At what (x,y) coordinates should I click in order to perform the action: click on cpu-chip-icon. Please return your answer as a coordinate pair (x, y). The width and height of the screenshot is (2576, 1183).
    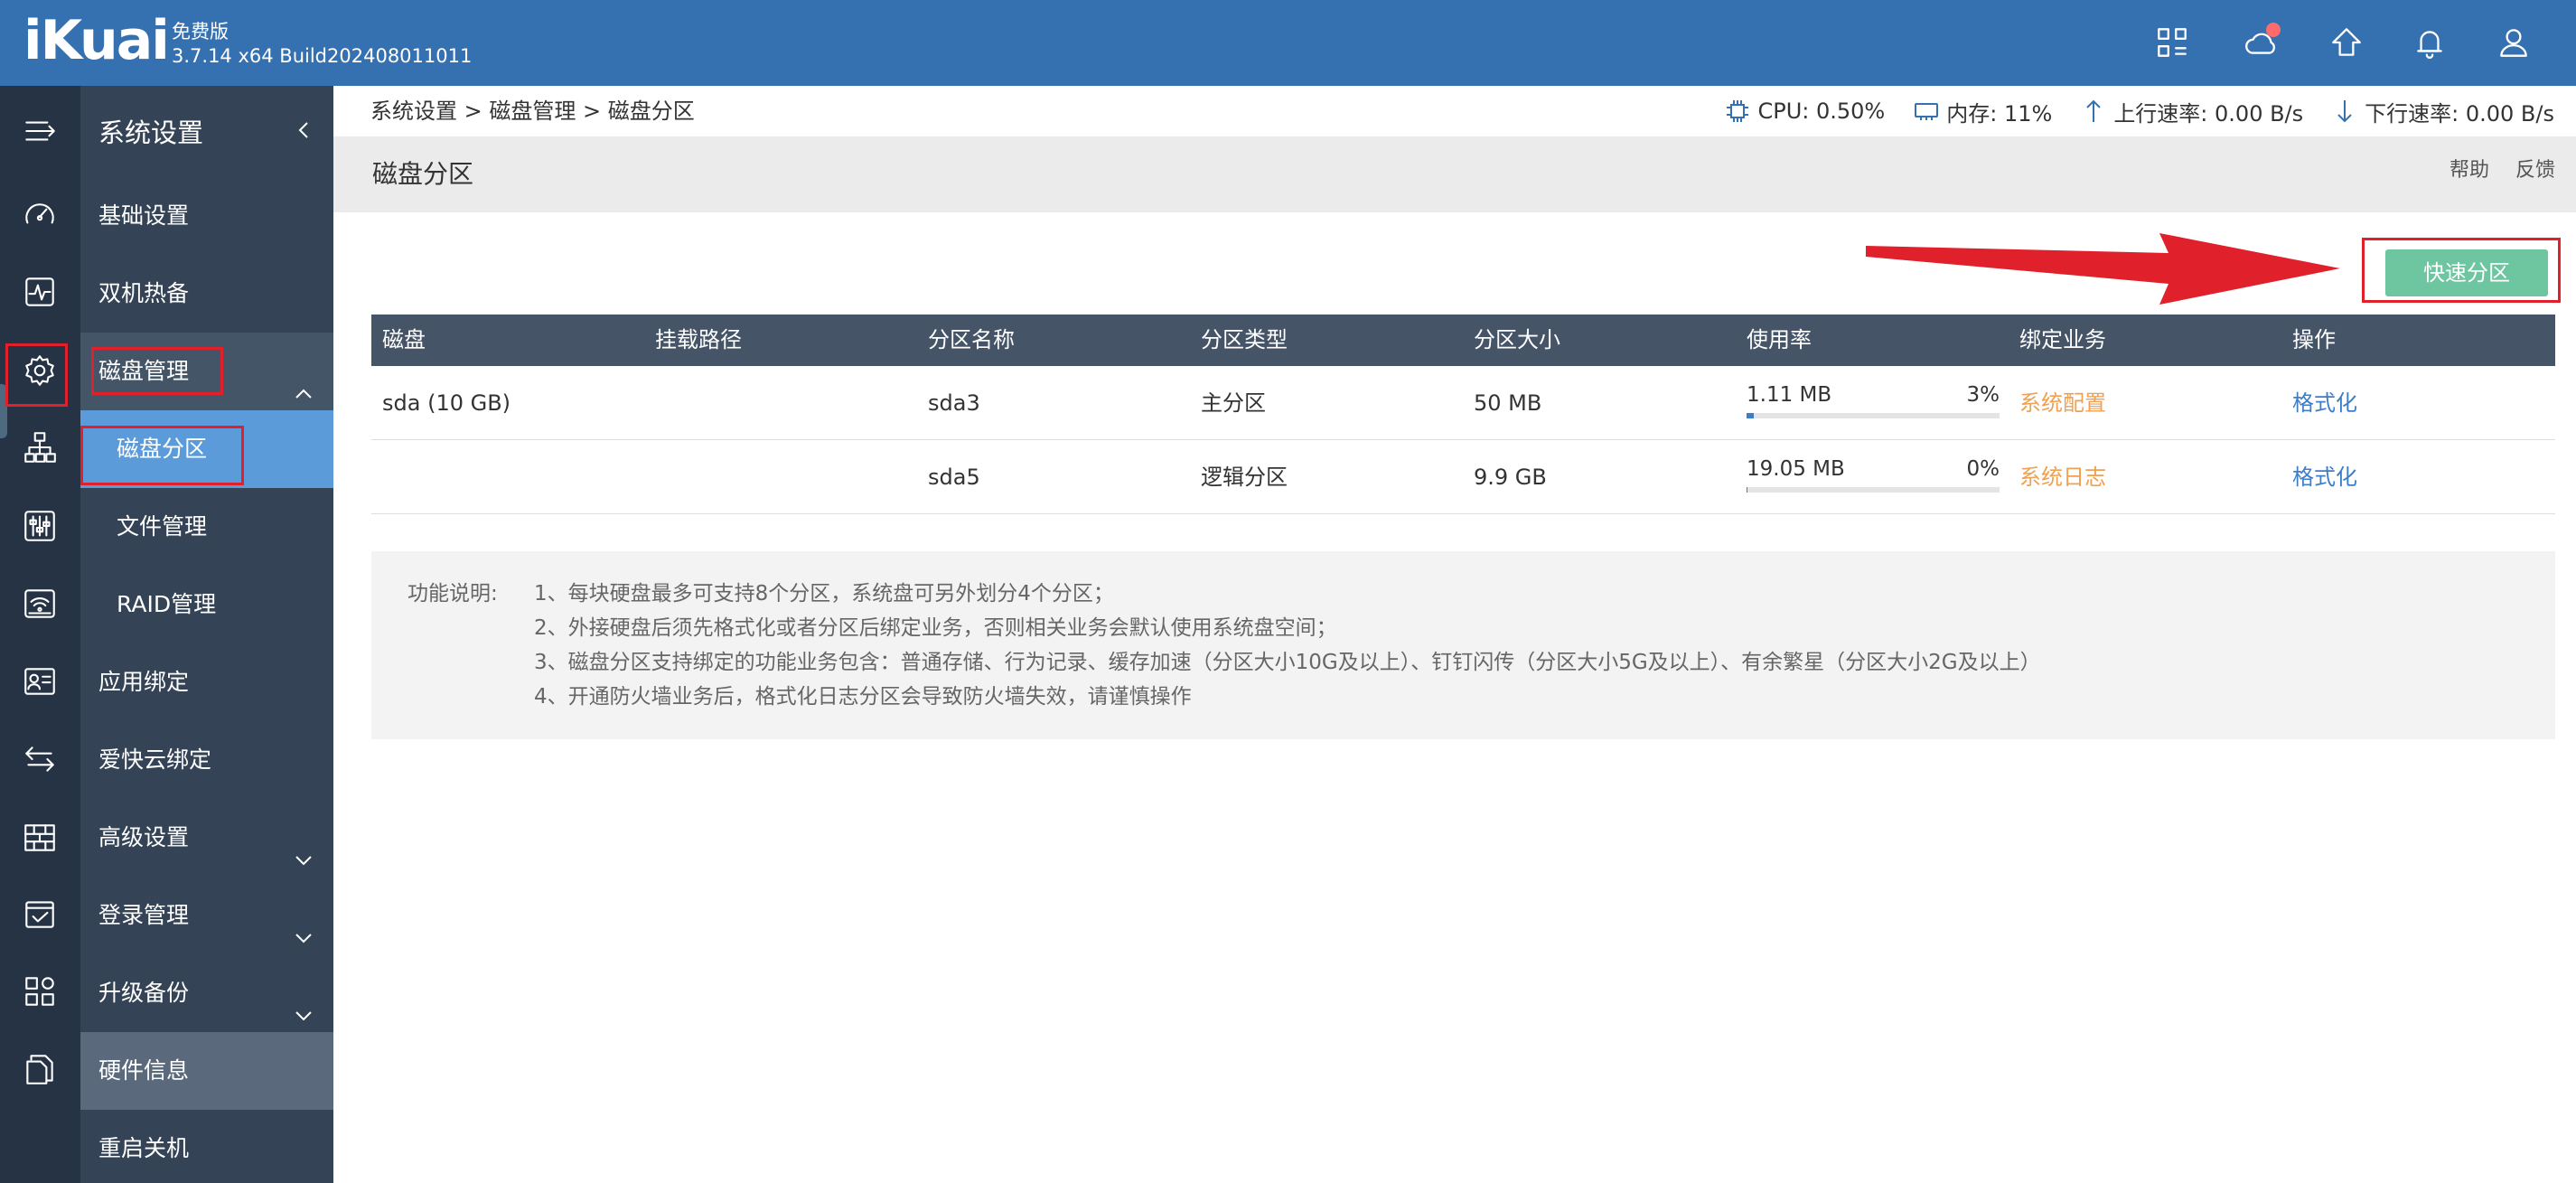
    Looking at the image, I should click on (1738, 111).